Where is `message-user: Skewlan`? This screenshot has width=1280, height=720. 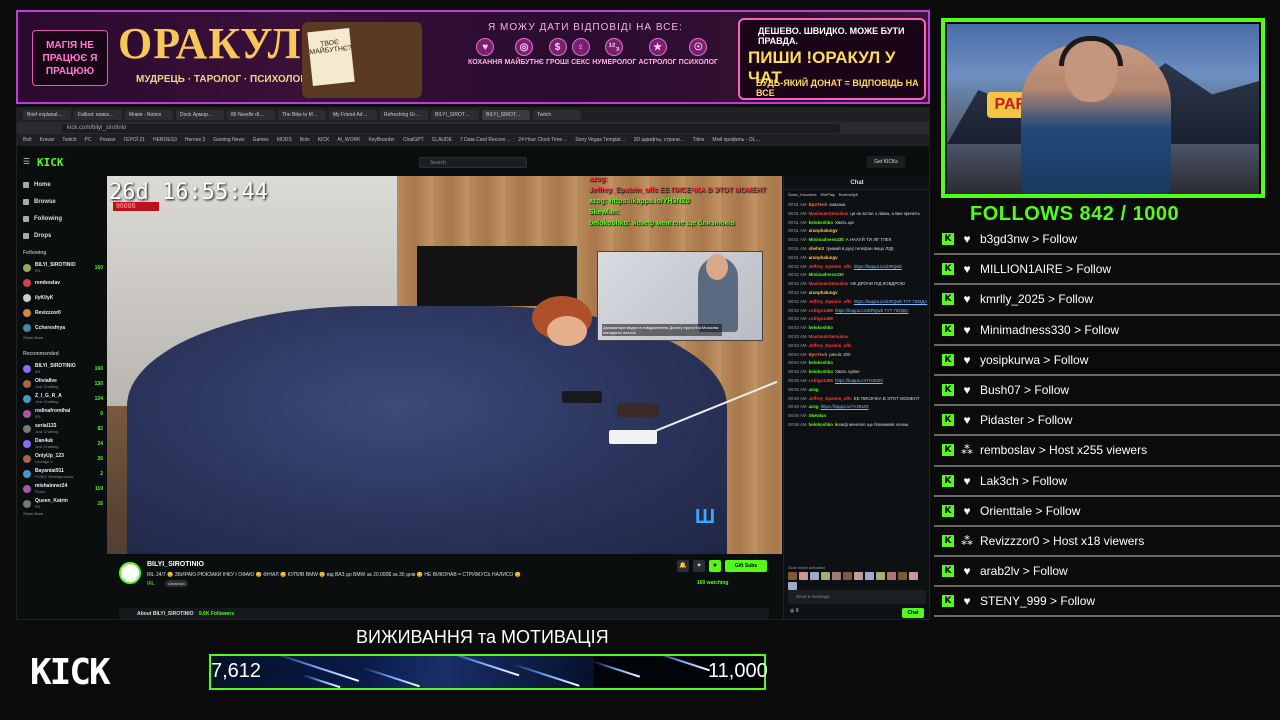 message-user: Skewlan is located at coordinates (818, 415).